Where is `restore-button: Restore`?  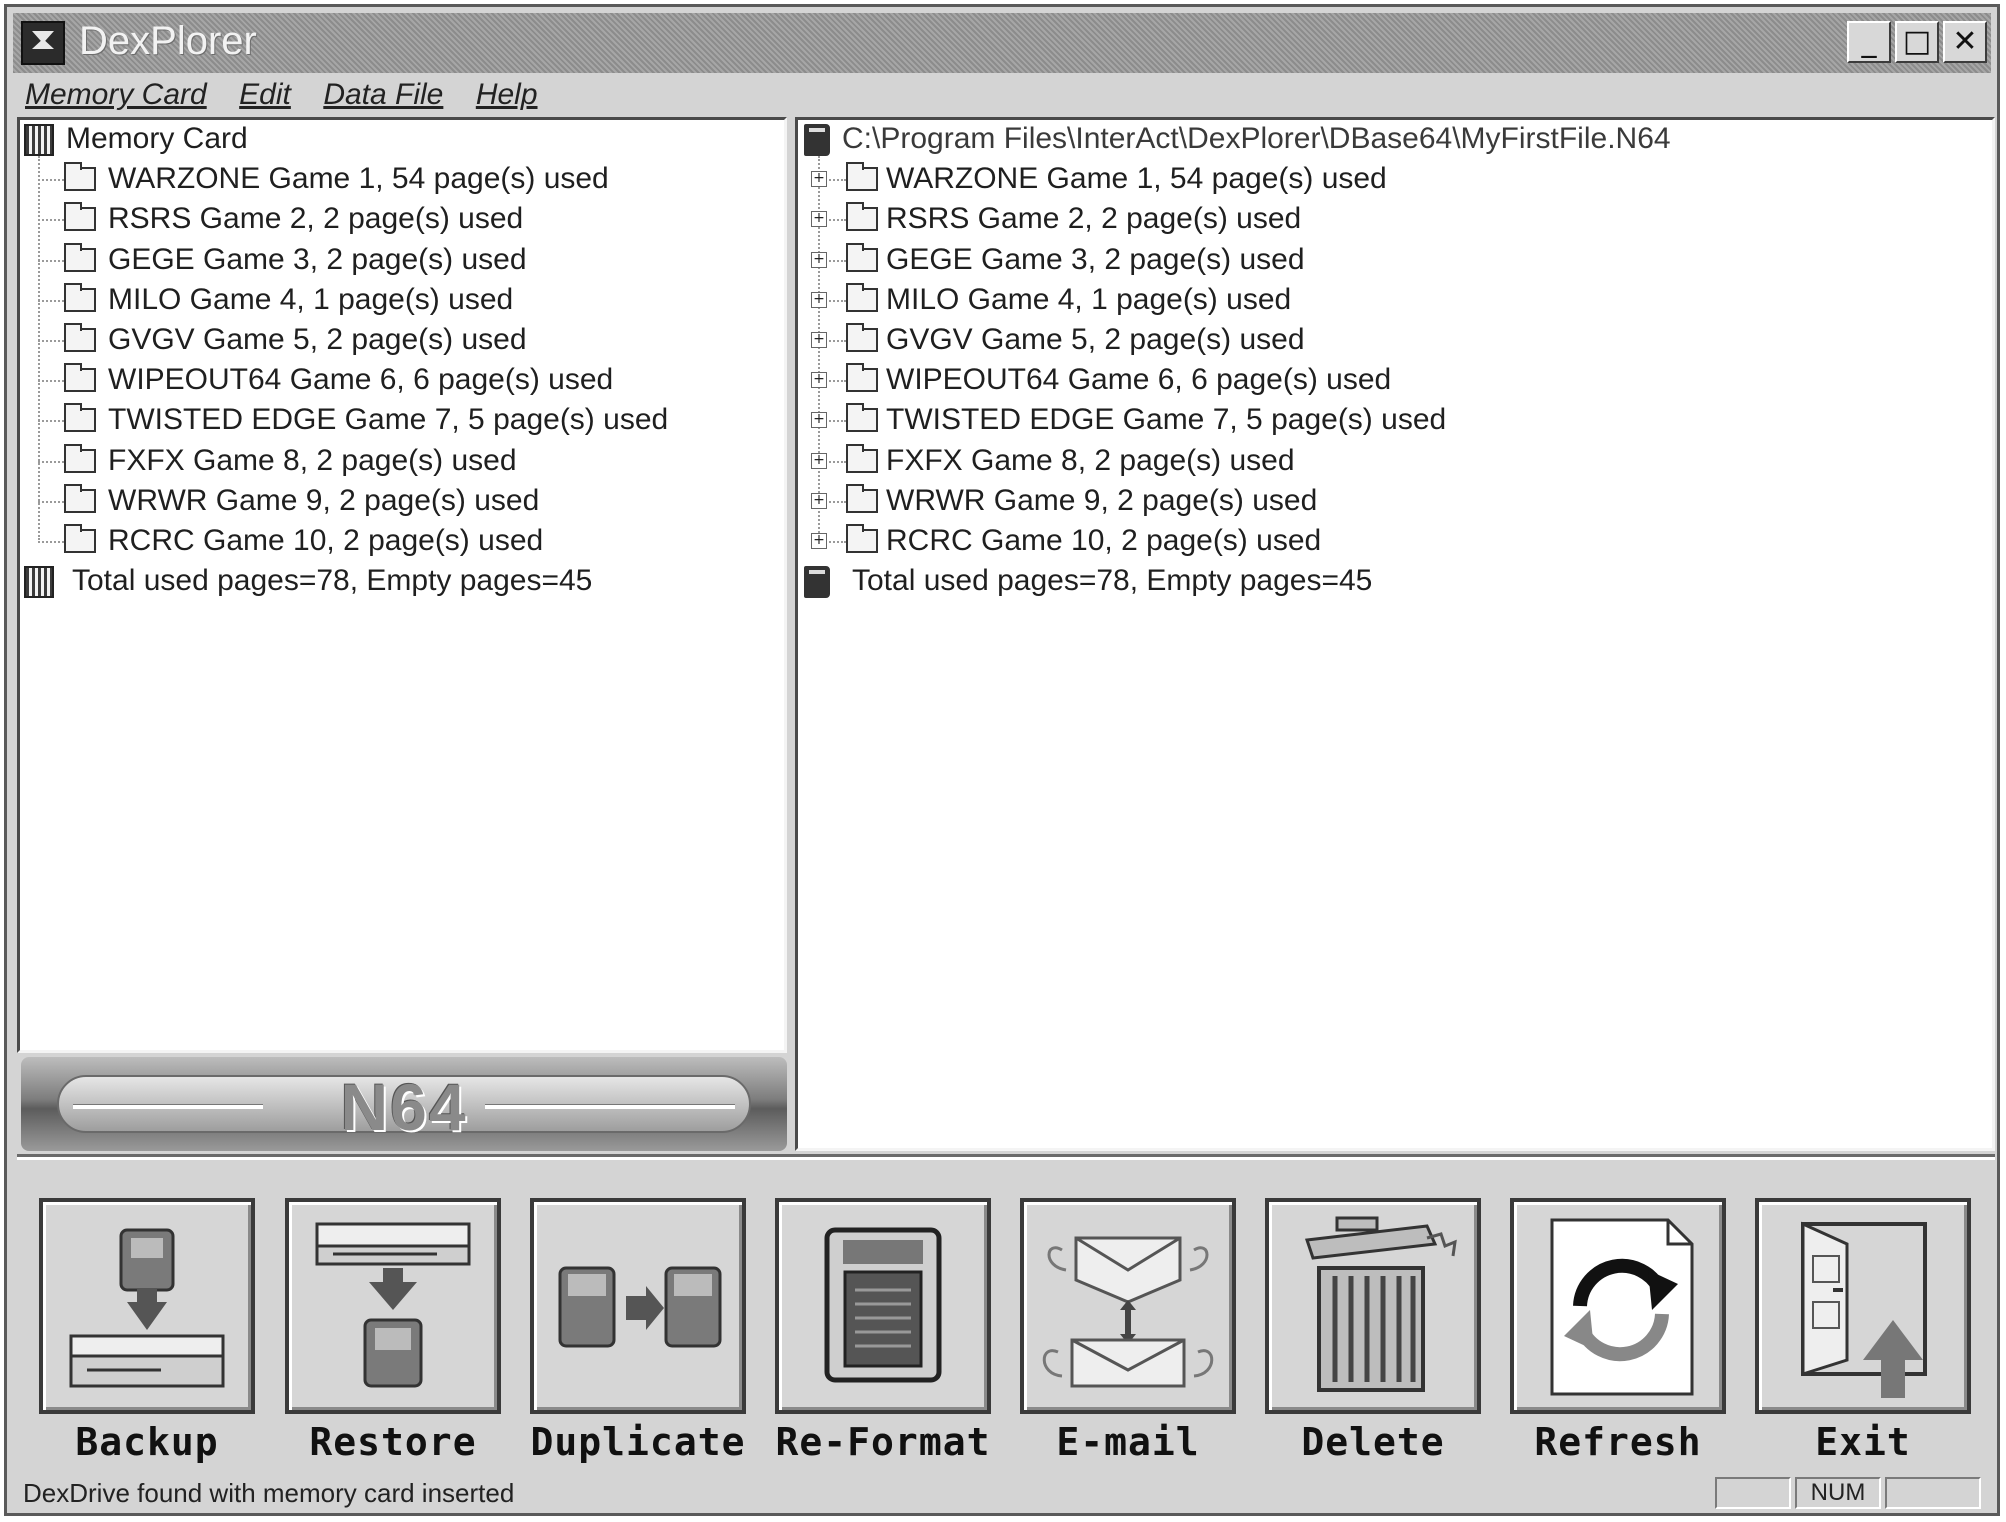 restore-button: Restore is located at coordinates (393, 1333).